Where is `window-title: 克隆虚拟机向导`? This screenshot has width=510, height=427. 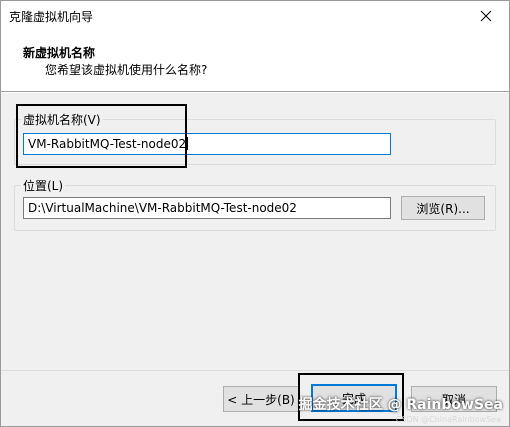 window-title: 克隆虚拟机向导 is located at coordinates (51, 17).